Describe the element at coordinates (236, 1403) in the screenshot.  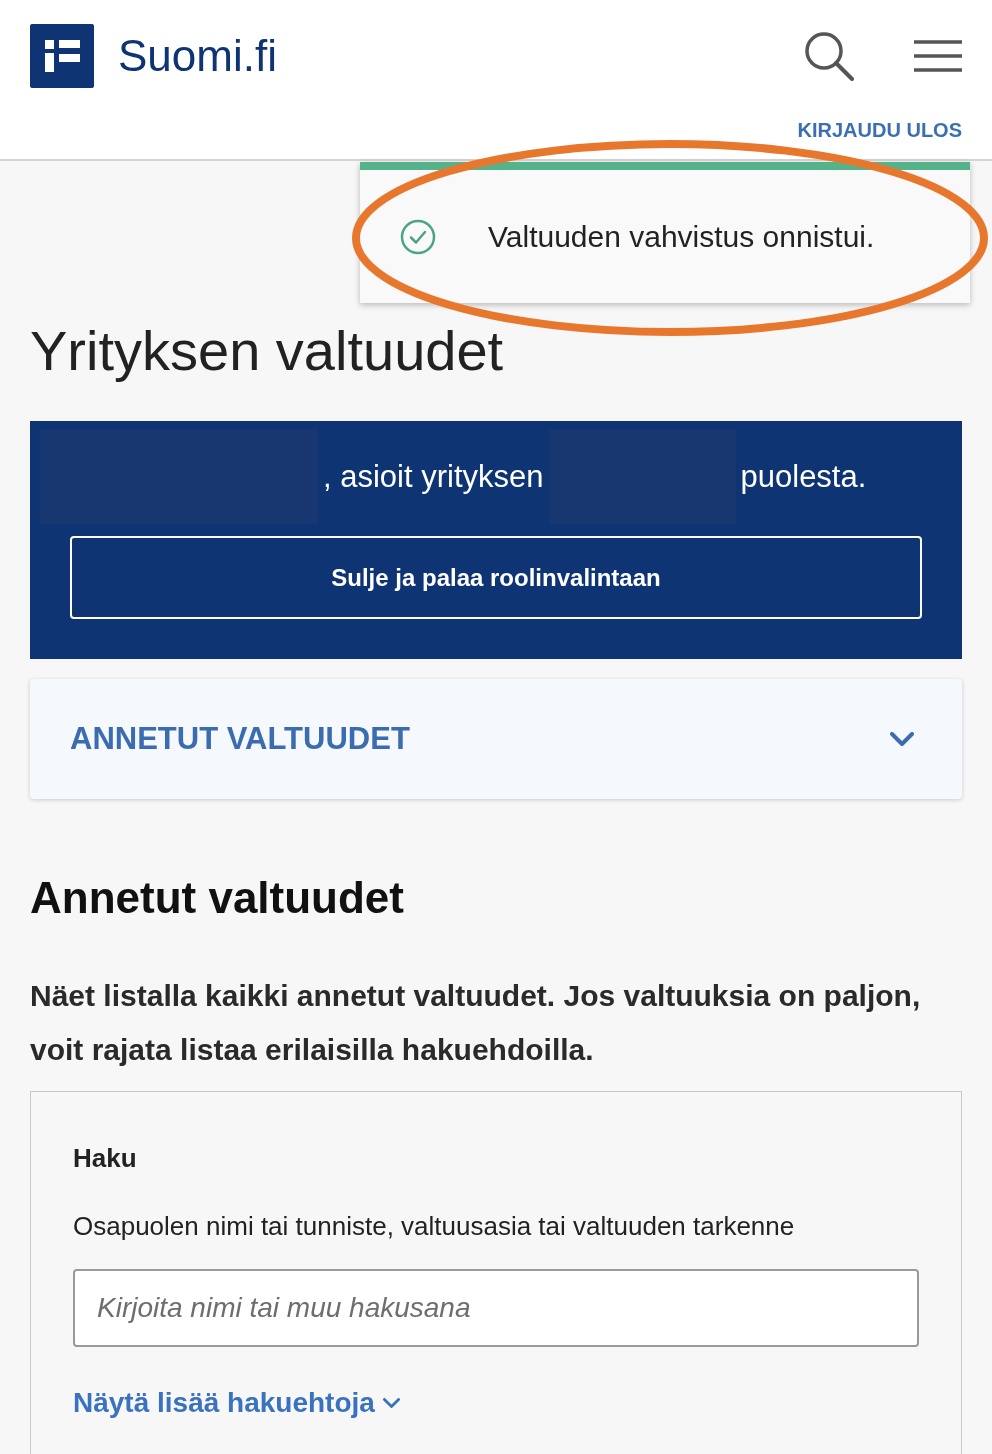
I see `more-search-options-link: Näytä lisää hakuehtoja` at that location.